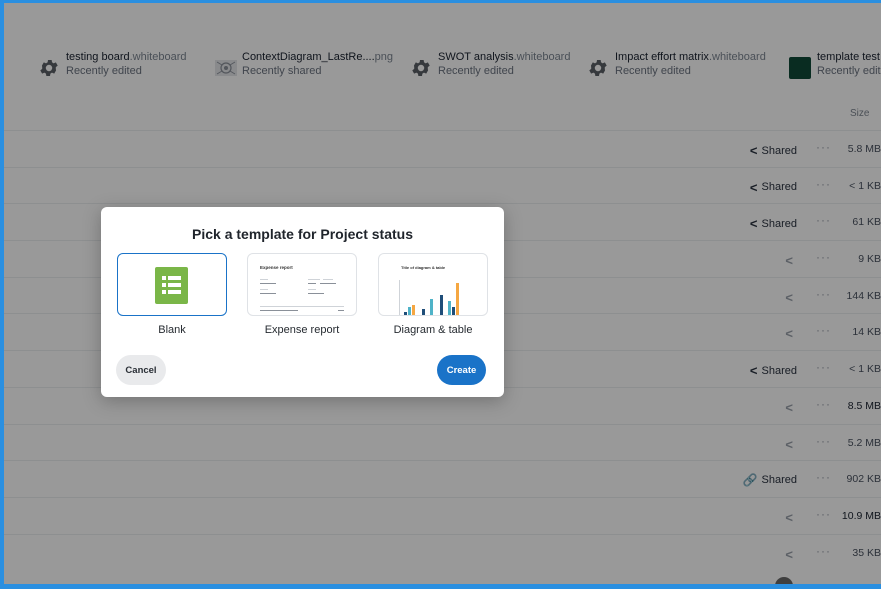  I want to click on template-label: Blank, so click(172, 330).